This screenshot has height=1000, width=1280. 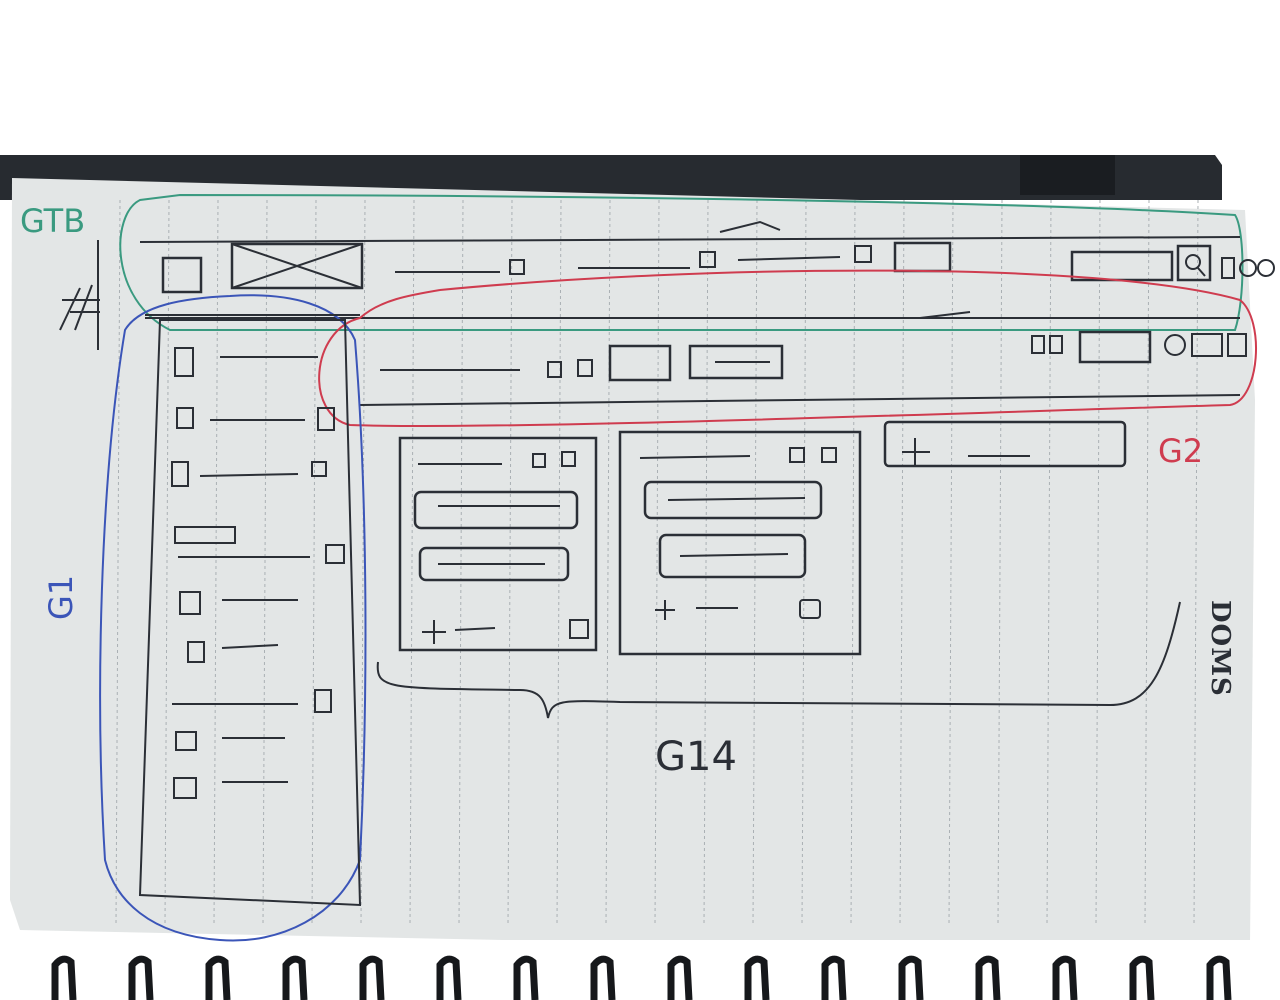 What do you see at coordinates (640, 970) in the screenshot?
I see `bottom-strip` at bounding box center [640, 970].